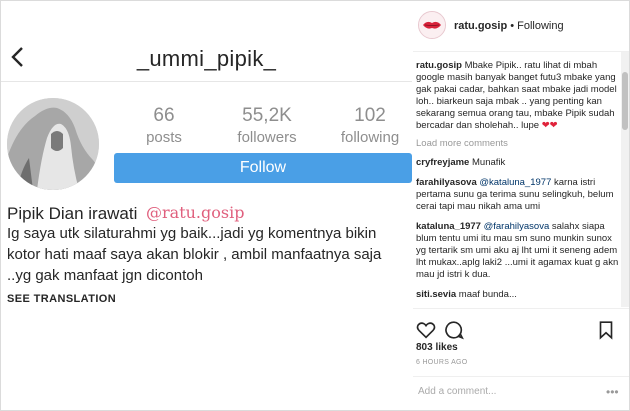  Describe the element at coordinates (370, 137) in the screenshot. I see `following-label: following` at that location.